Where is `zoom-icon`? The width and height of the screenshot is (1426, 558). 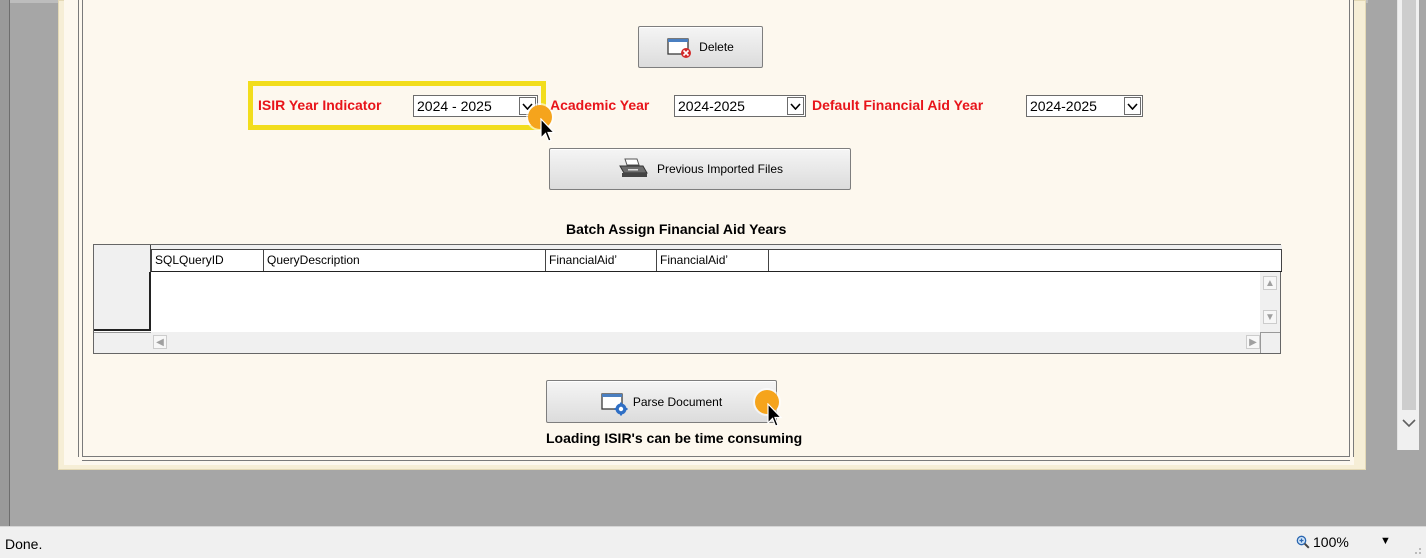
zoom-icon is located at coordinates (1303, 542).